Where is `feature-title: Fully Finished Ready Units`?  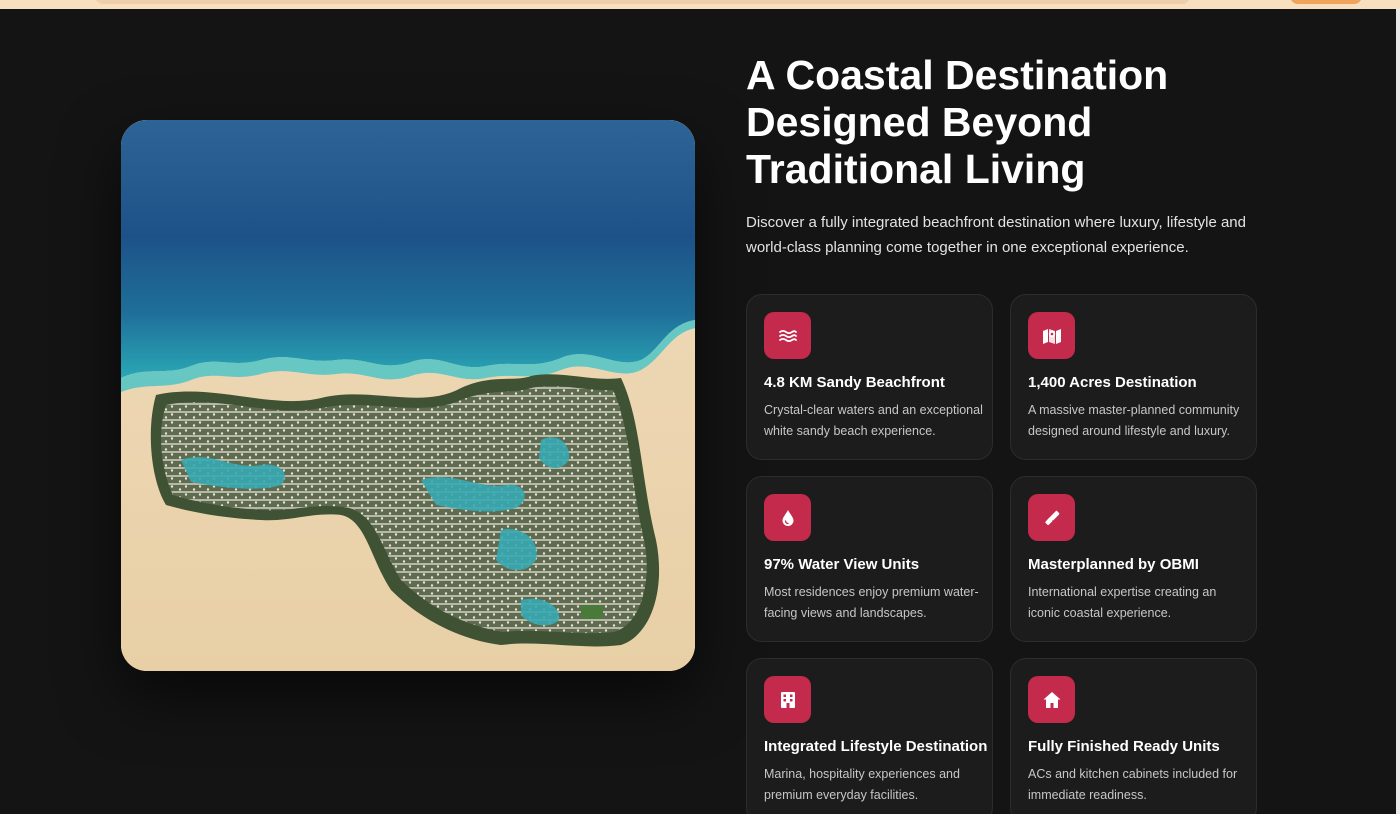
feature-title: Fully Finished Ready Units is located at coordinates (1124, 746).